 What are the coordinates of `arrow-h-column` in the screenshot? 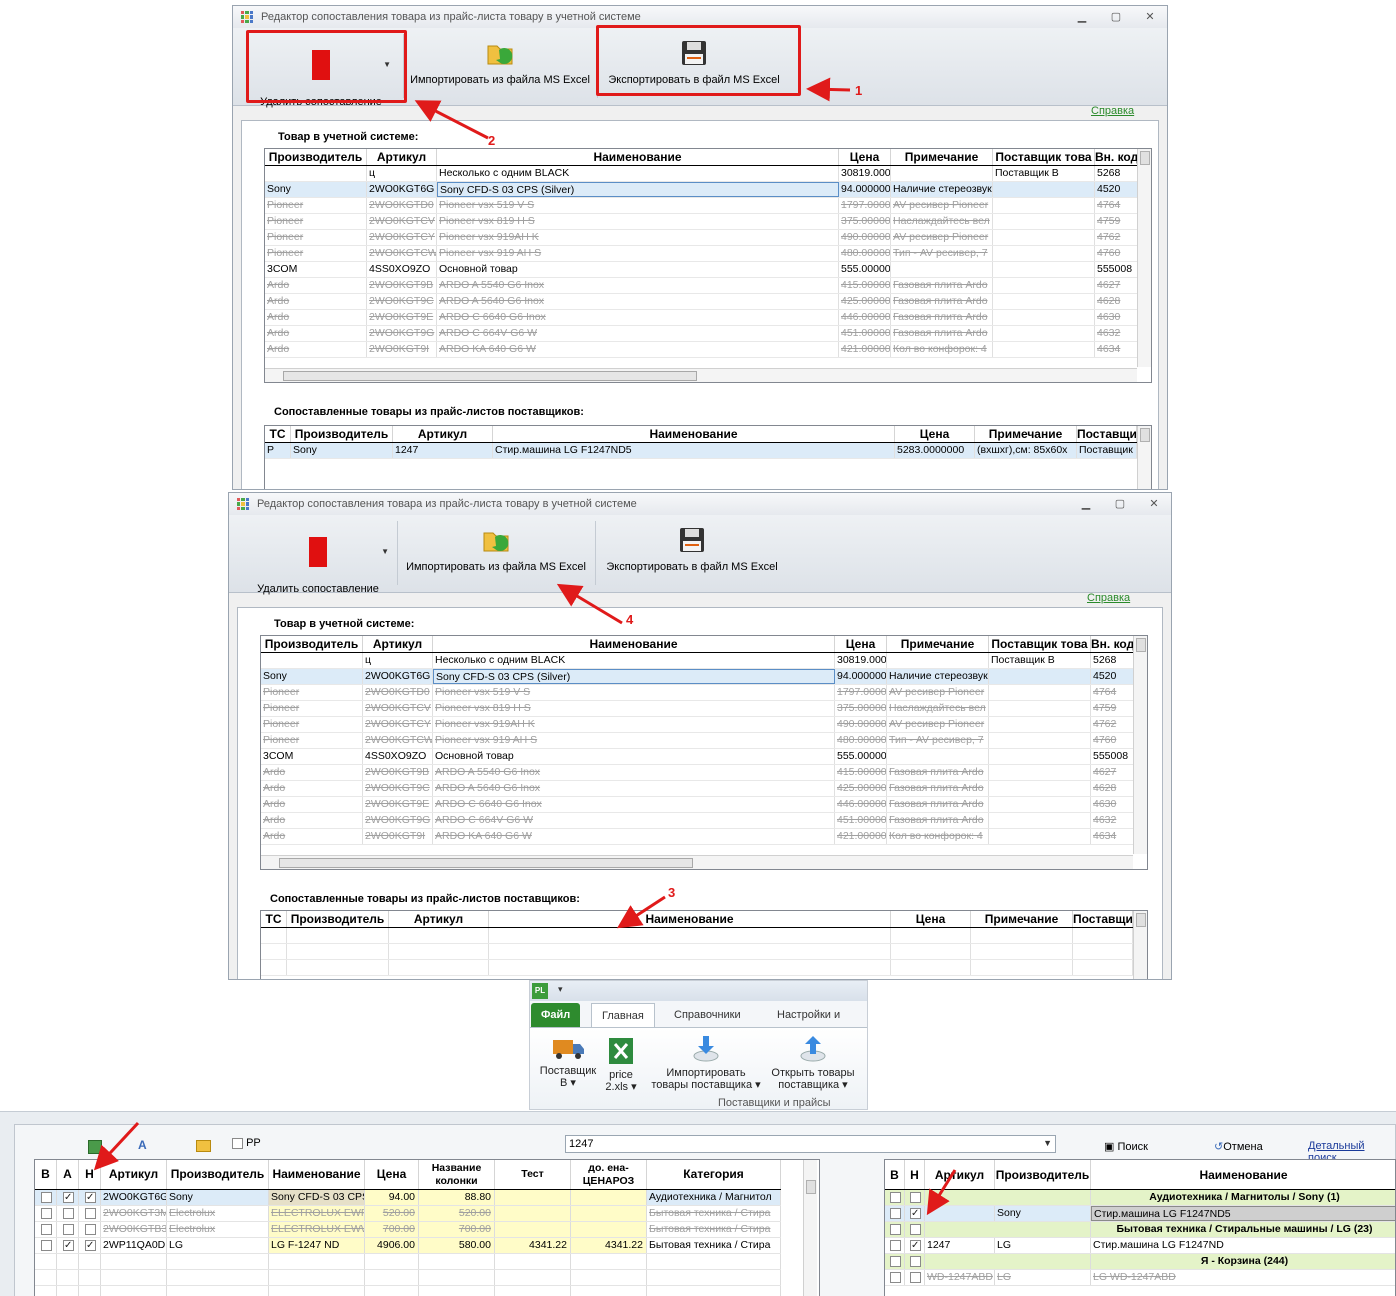 It's located at (116, 1146).